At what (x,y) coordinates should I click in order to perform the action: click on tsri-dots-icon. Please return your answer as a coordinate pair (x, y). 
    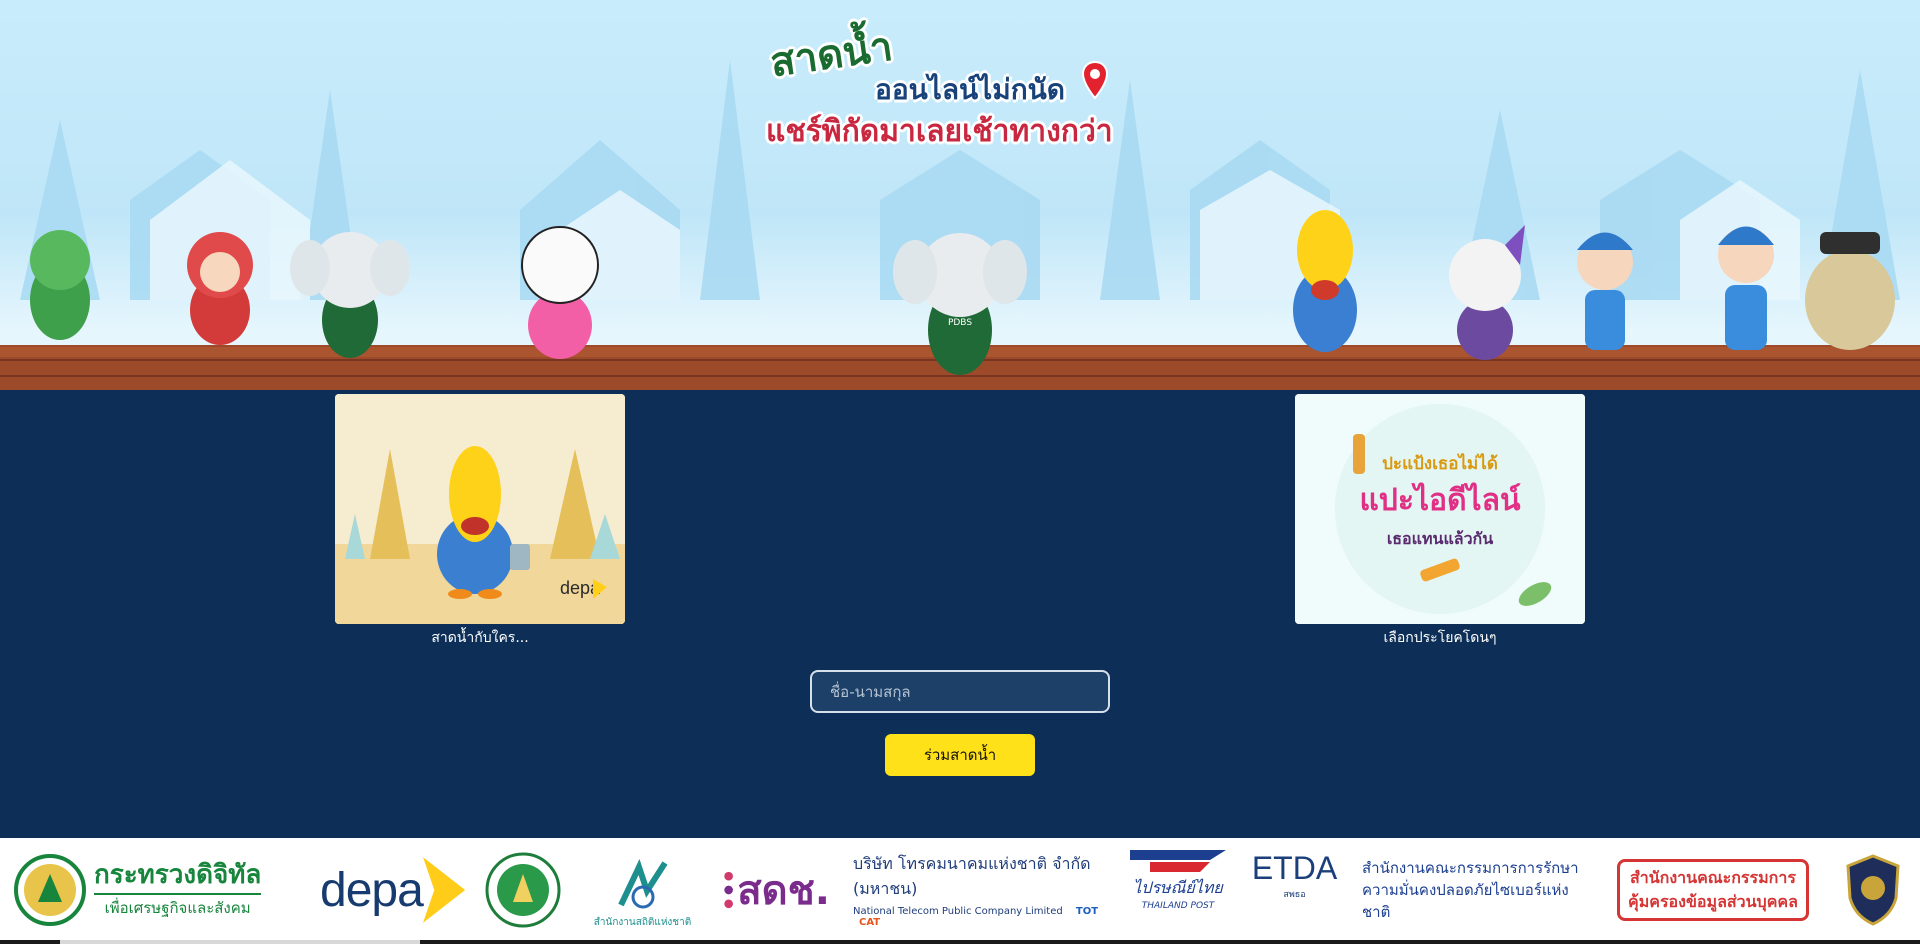
    Looking at the image, I should click on (728, 890).